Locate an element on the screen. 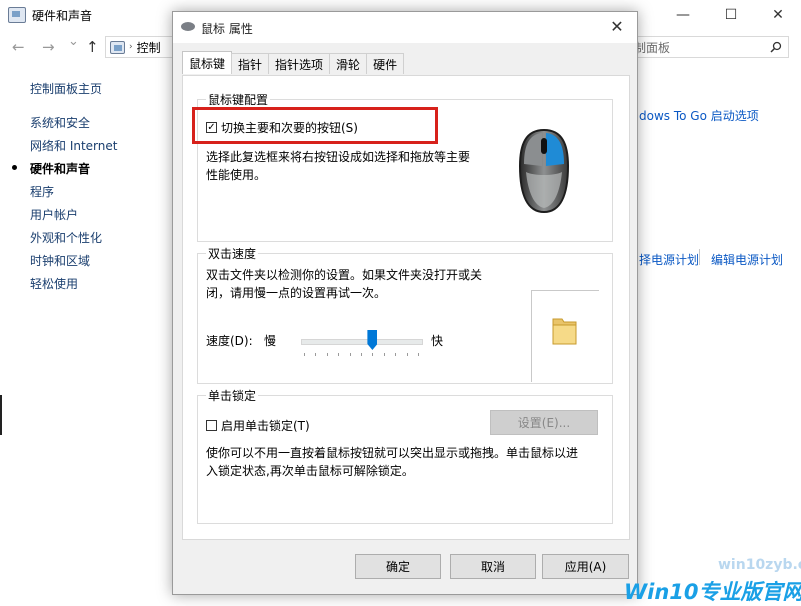  left-edge-marker is located at coordinates (1, 415).